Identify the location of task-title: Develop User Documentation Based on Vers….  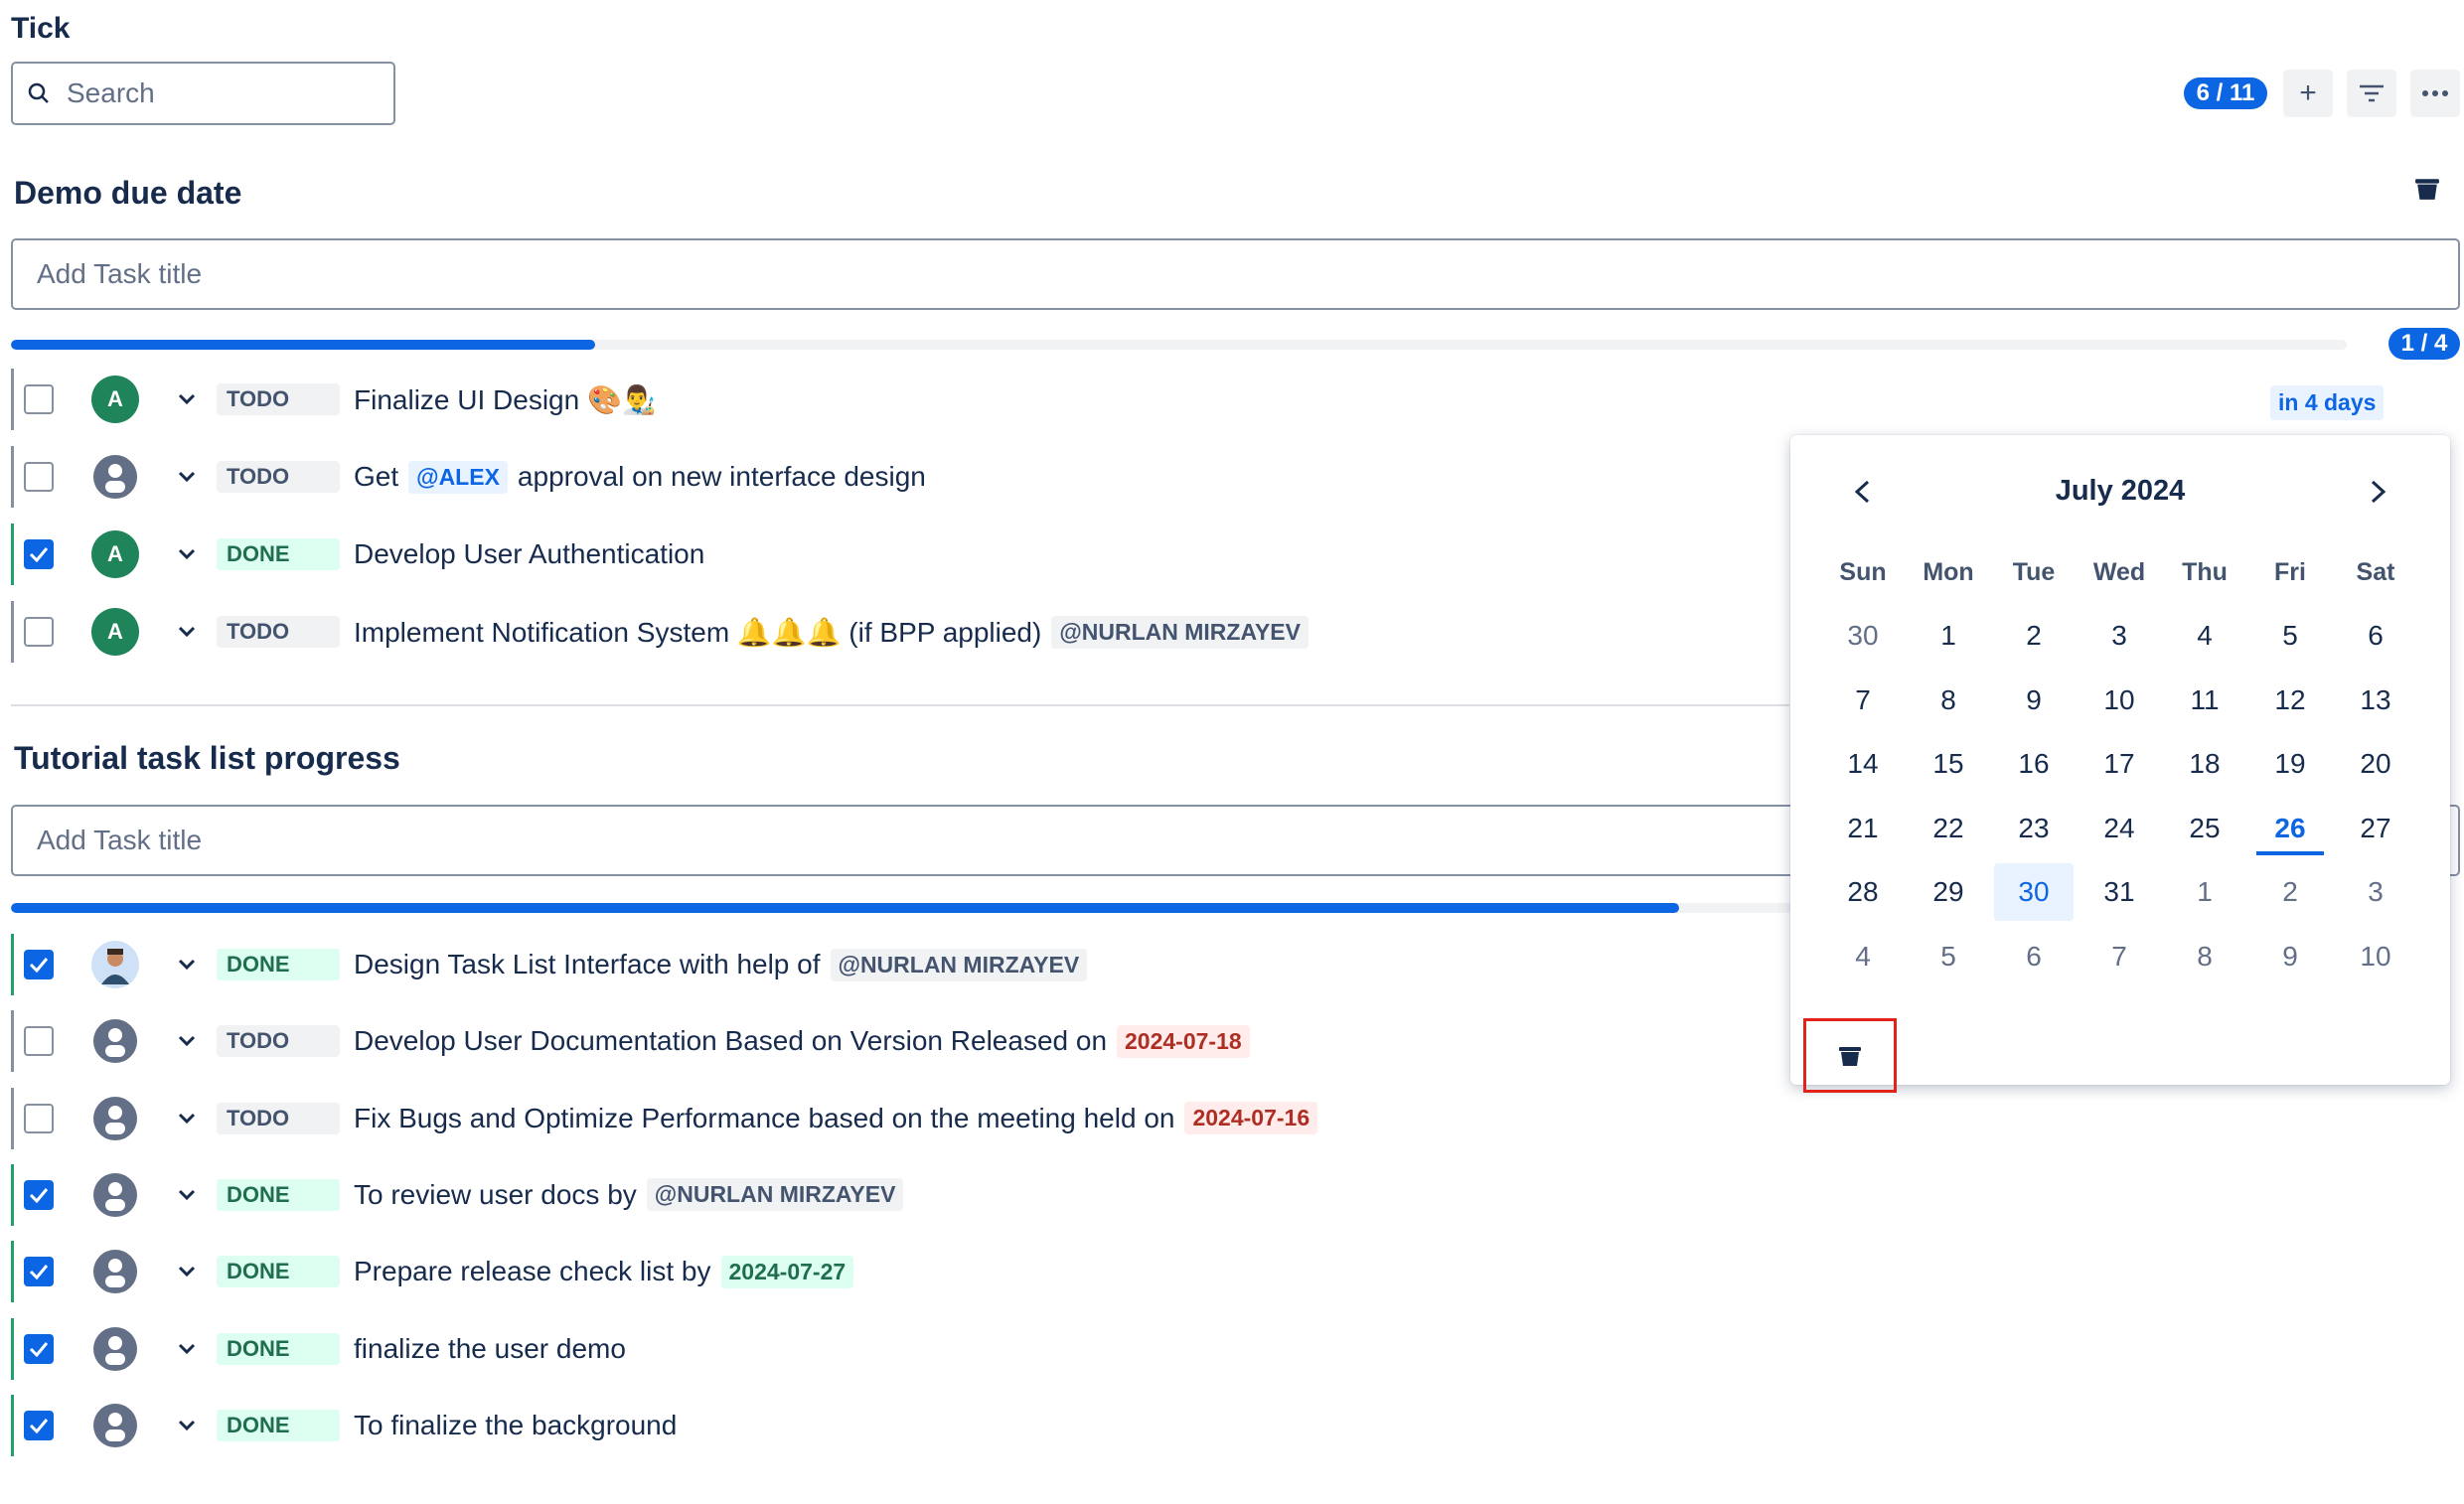
(802, 1041).